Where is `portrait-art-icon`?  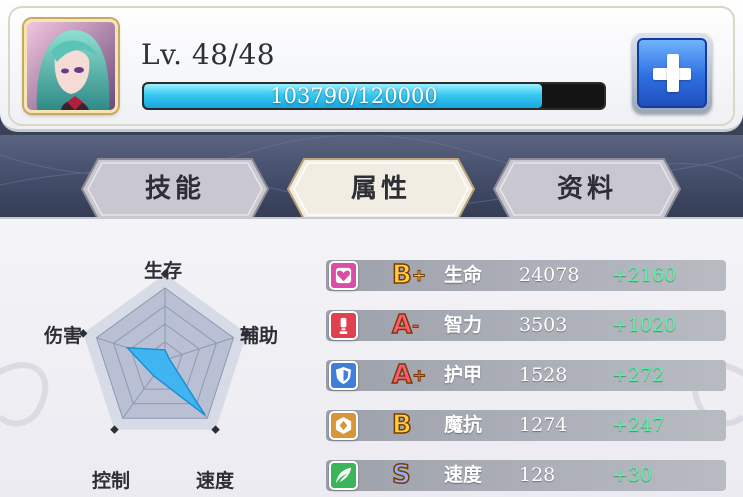 portrait-art-icon is located at coordinates (71, 66).